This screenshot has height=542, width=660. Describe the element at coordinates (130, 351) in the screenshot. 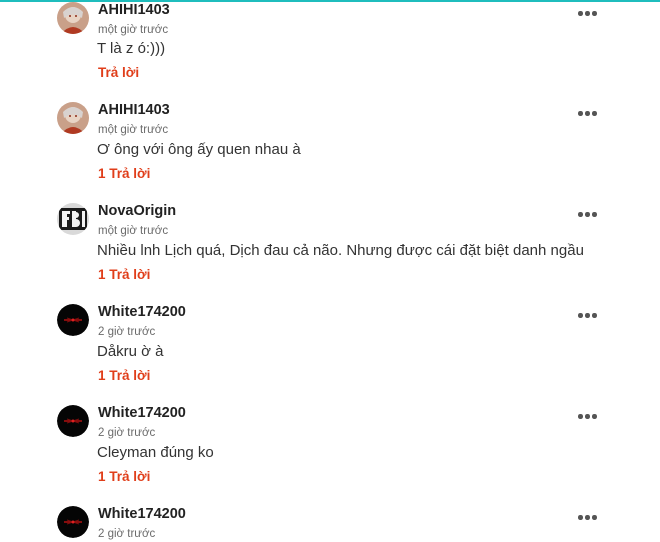

I see `comment-text: Dåkru ờ à` at that location.